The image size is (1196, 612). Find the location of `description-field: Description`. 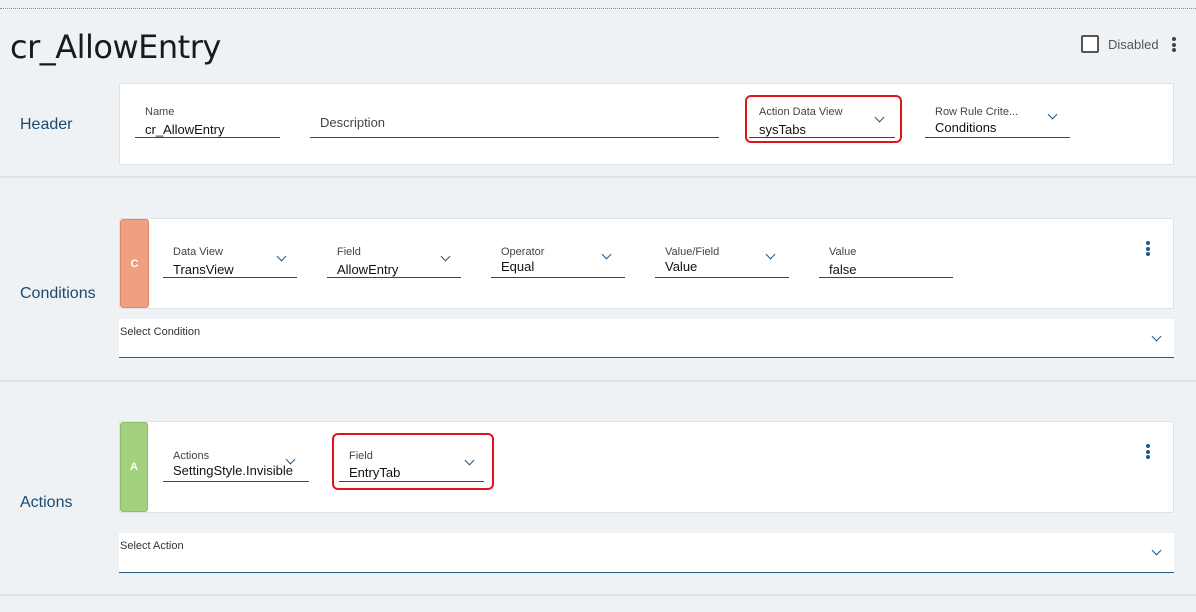

description-field: Description is located at coordinates (514, 121).